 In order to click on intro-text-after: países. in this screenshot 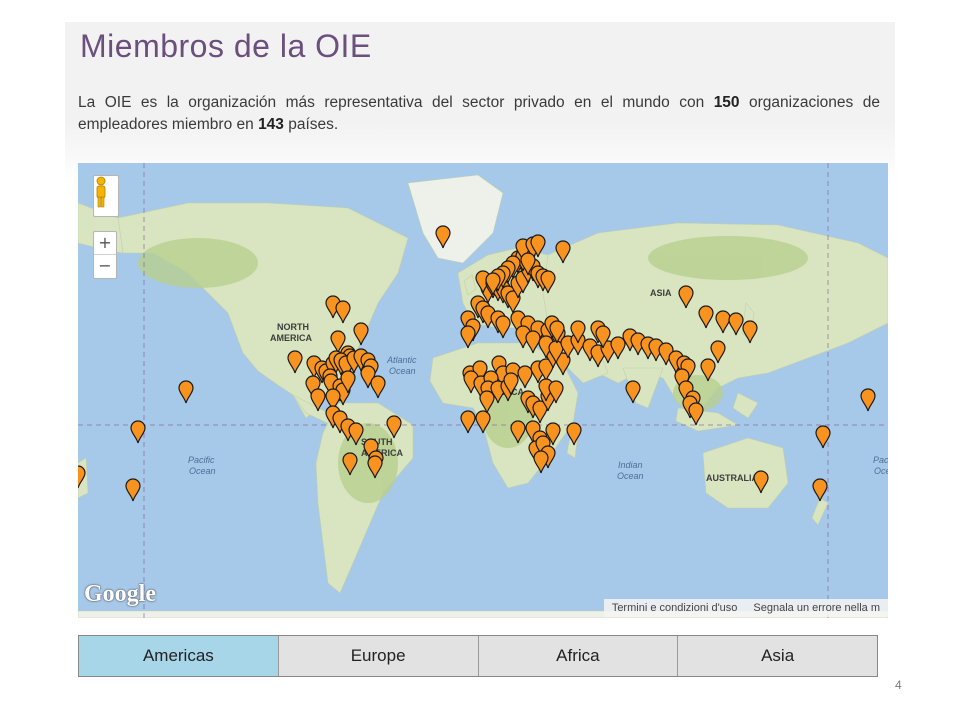, I will do `click(311, 124)`.